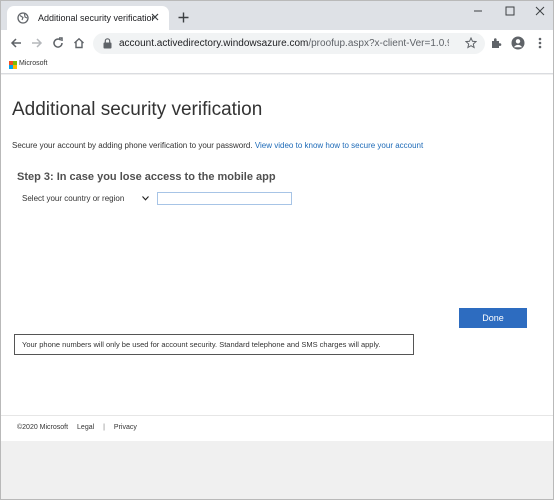 The image size is (554, 500). What do you see at coordinates (224, 198) in the screenshot?
I see `phone-number-input` at bounding box center [224, 198].